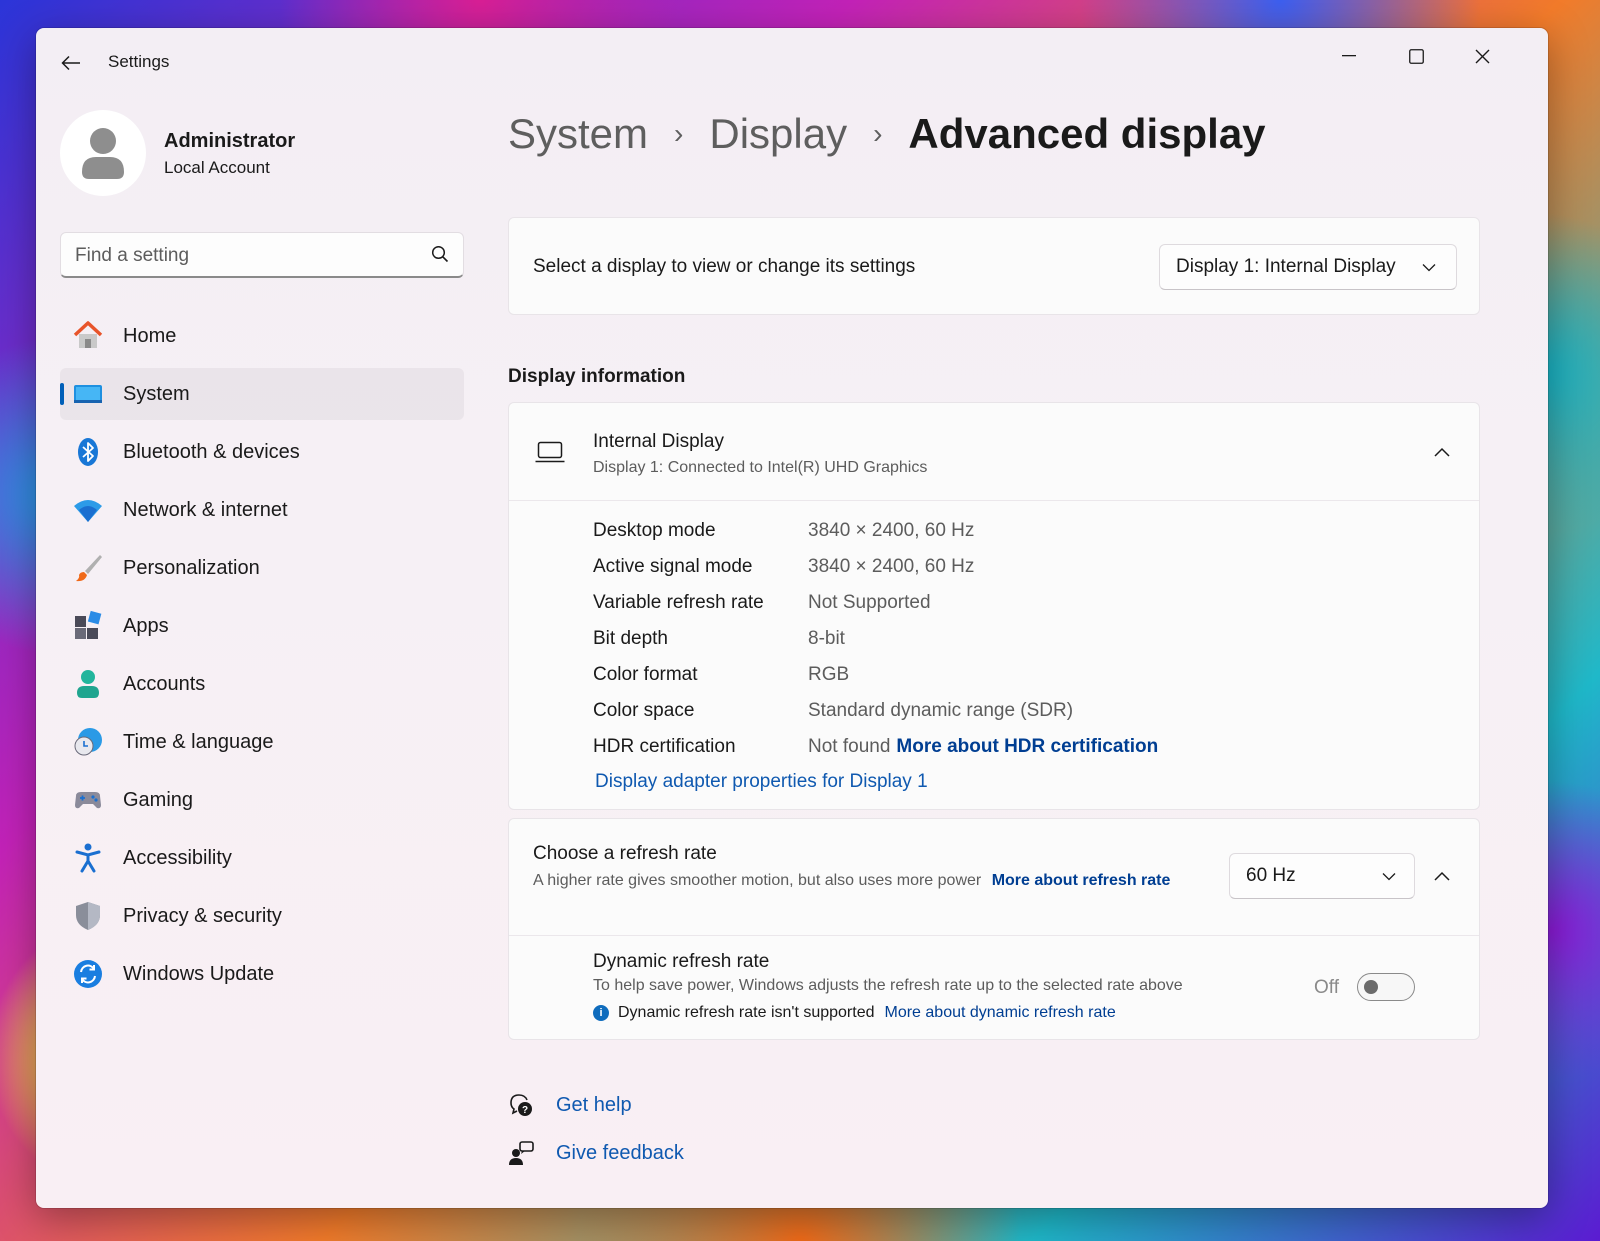  I want to click on user-icon, so click(103, 153).